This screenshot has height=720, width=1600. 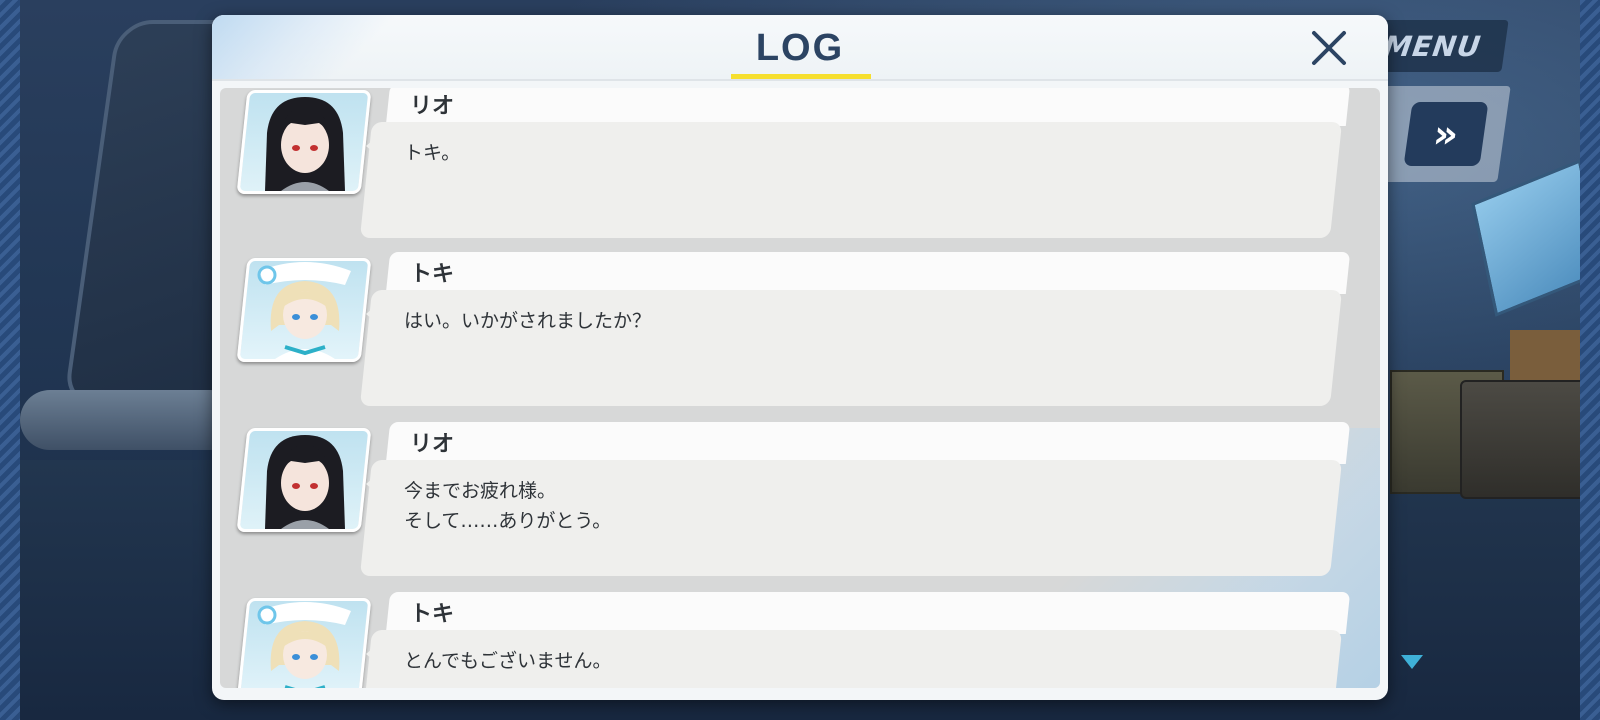 What do you see at coordinates (851, 180) in the screenshot?
I see `dialogue-box` at bounding box center [851, 180].